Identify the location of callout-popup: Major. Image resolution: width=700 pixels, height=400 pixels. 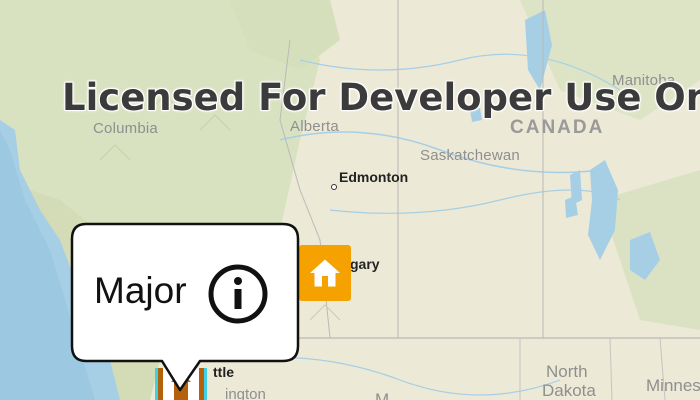
(185, 311).